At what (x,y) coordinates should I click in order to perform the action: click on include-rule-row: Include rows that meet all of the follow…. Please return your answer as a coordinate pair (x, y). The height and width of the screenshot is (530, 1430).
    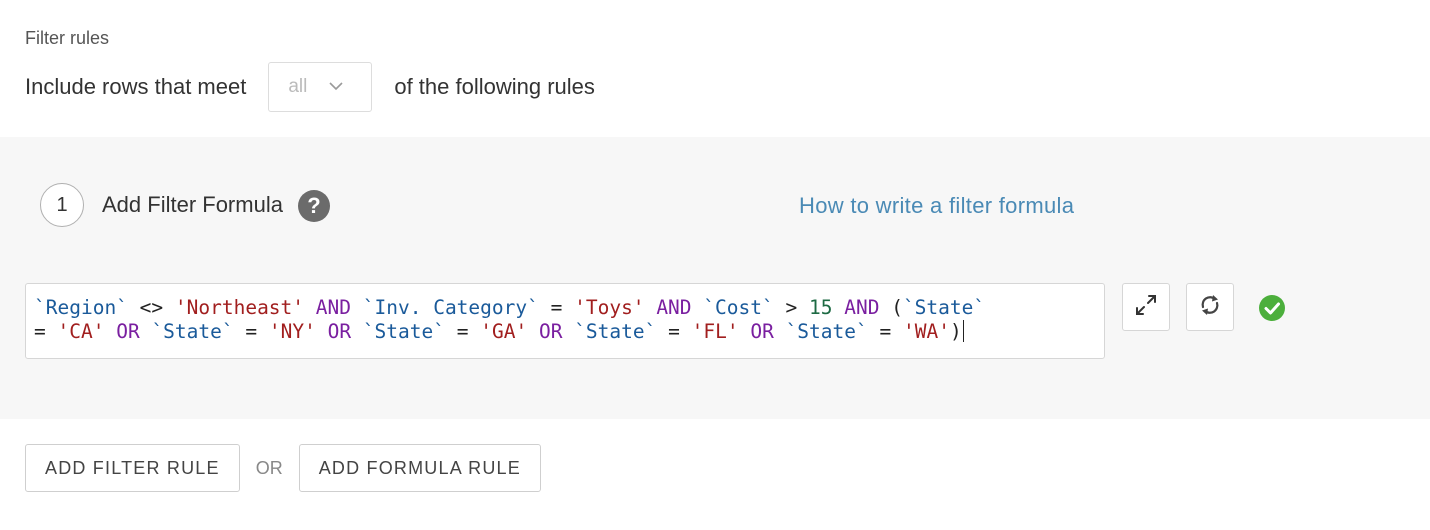
    Looking at the image, I should click on (310, 86).